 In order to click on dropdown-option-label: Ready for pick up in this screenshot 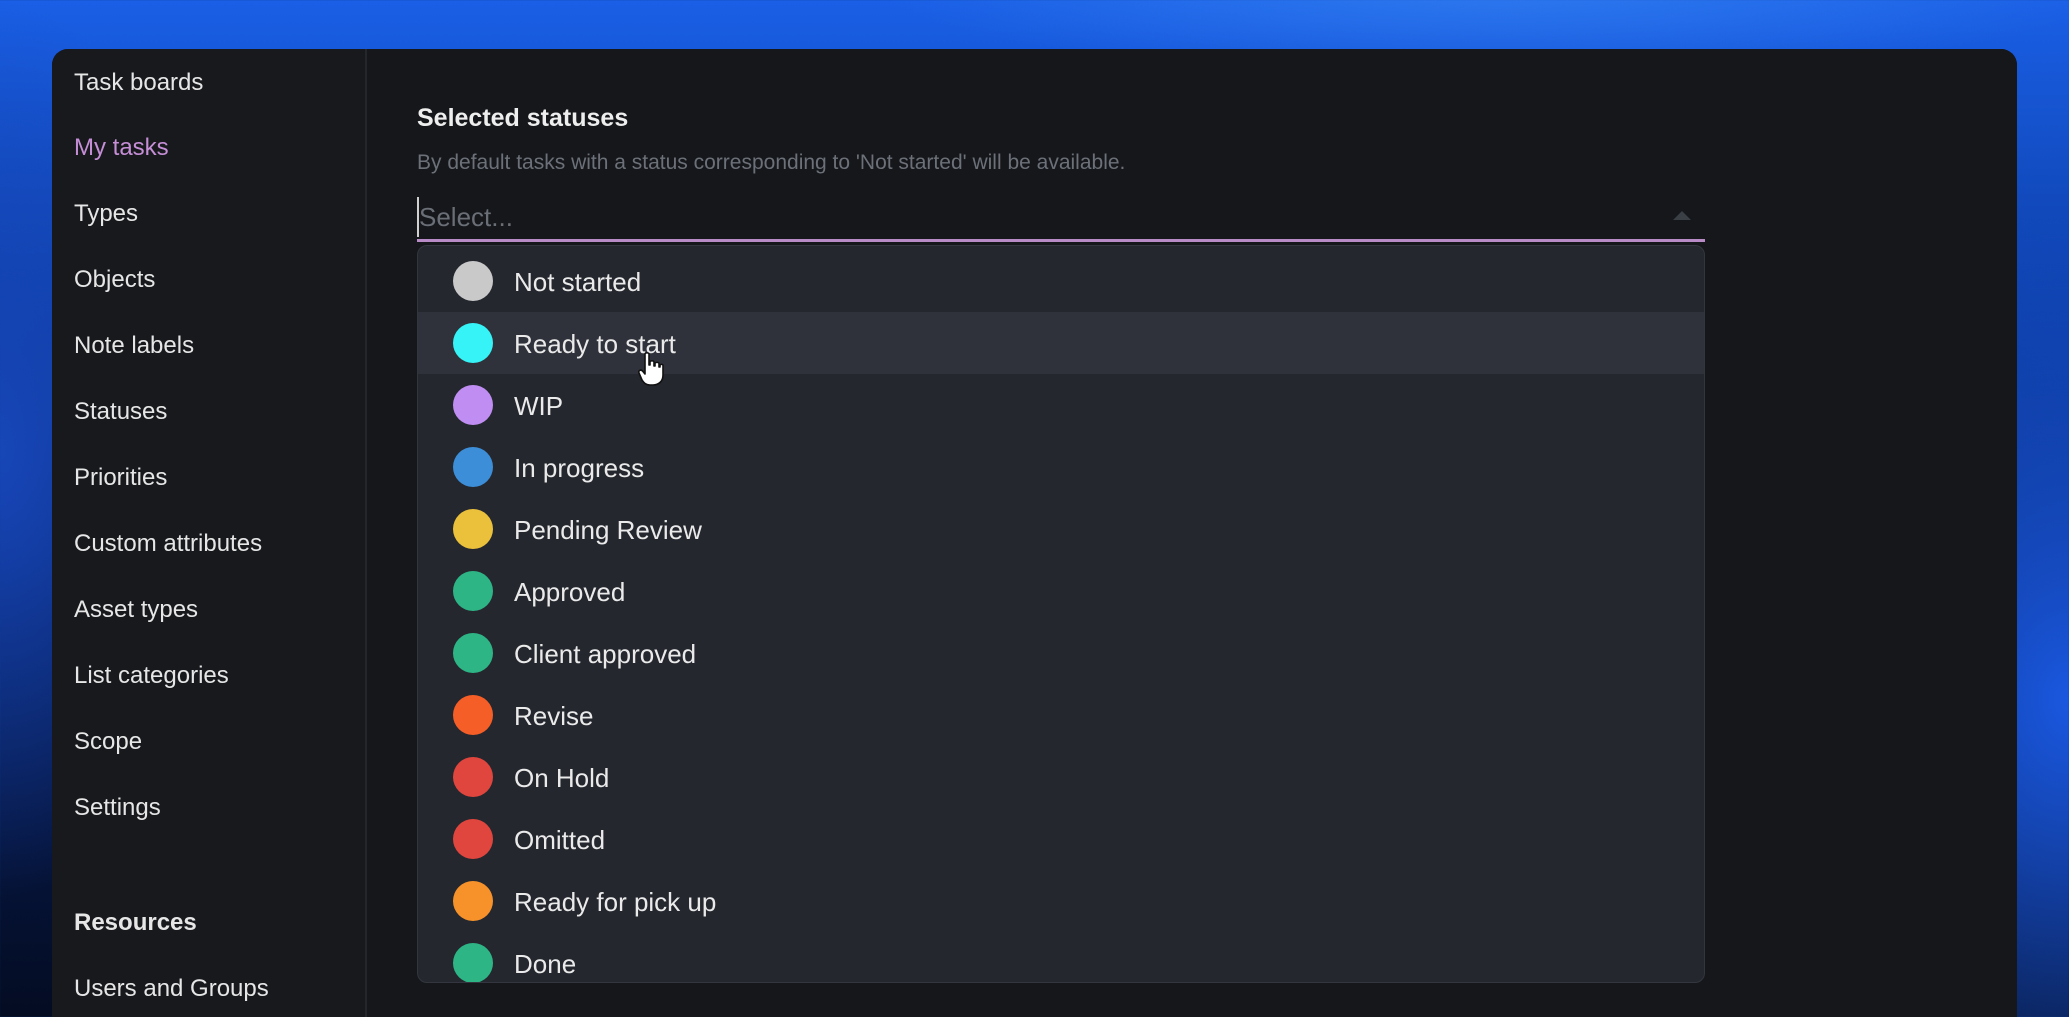, I will do `click(615, 902)`.